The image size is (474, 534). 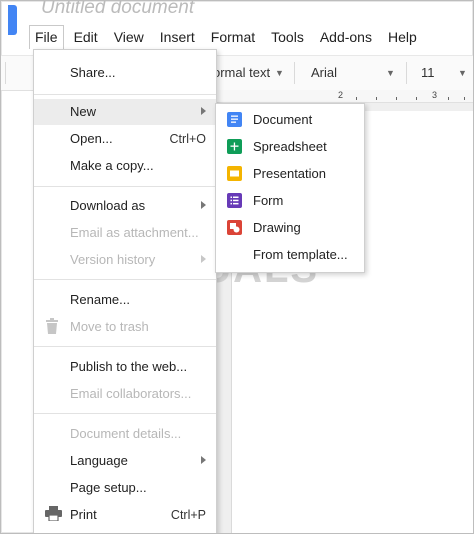 I want to click on menu-item-label: Language, so click(x=99, y=460).